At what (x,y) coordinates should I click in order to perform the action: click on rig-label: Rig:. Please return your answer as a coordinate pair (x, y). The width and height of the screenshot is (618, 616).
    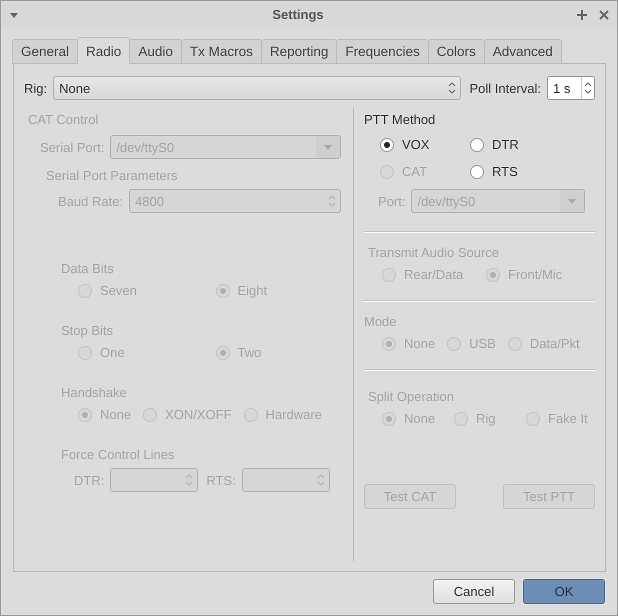
    Looking at the image, I should click on (36, 88).